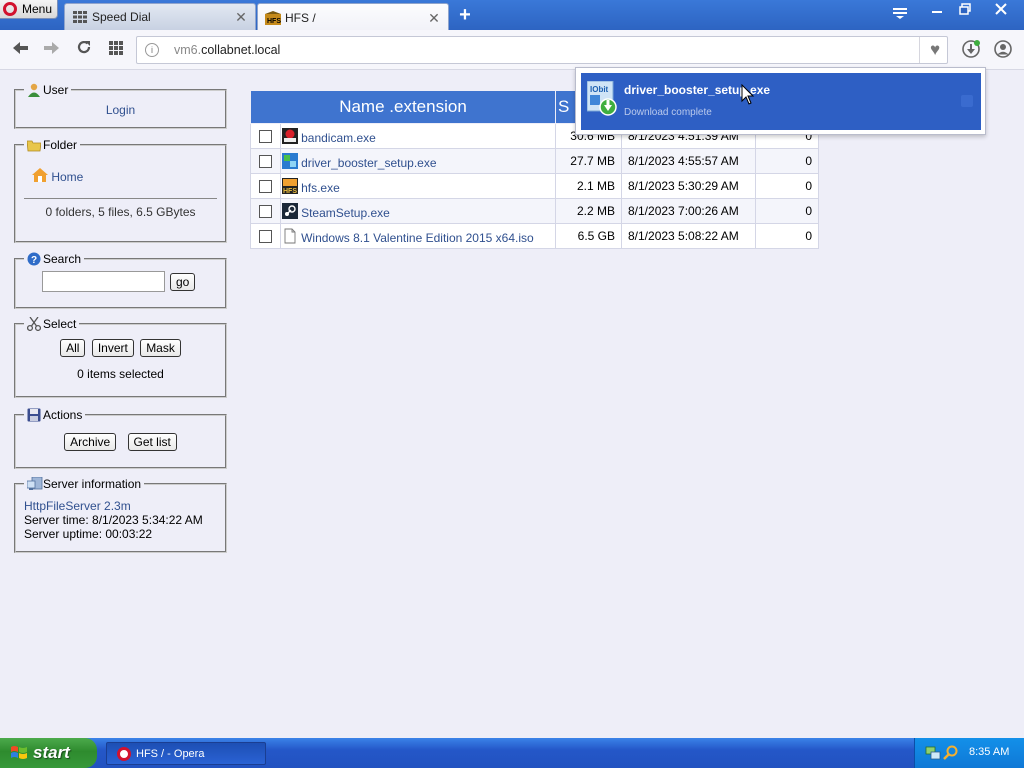 This screenshot has width=1024, height=768. I want to click on home-link: Home, so click(67, 177).